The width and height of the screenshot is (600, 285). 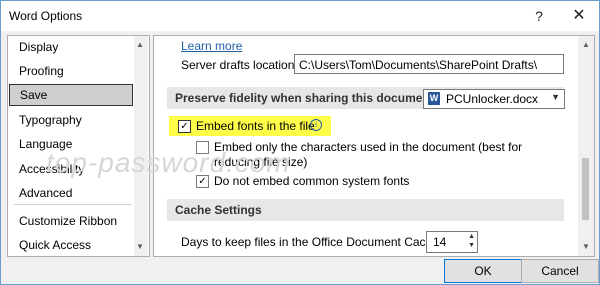 I want to click on nav-item-accessibility: Accessibility, so click(x=71, y=169).